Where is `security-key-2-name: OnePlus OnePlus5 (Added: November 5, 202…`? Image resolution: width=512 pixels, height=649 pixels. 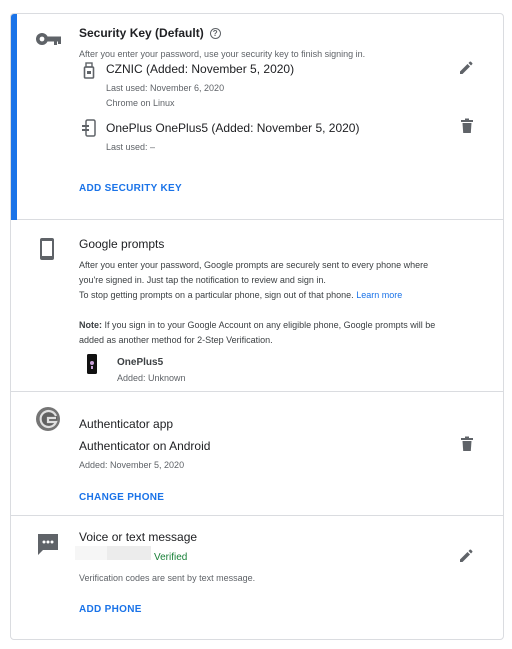
security-key-2-name: OnePlus OnePlus5 (Added: November 5, 202… is located at coordinates (233, 128).